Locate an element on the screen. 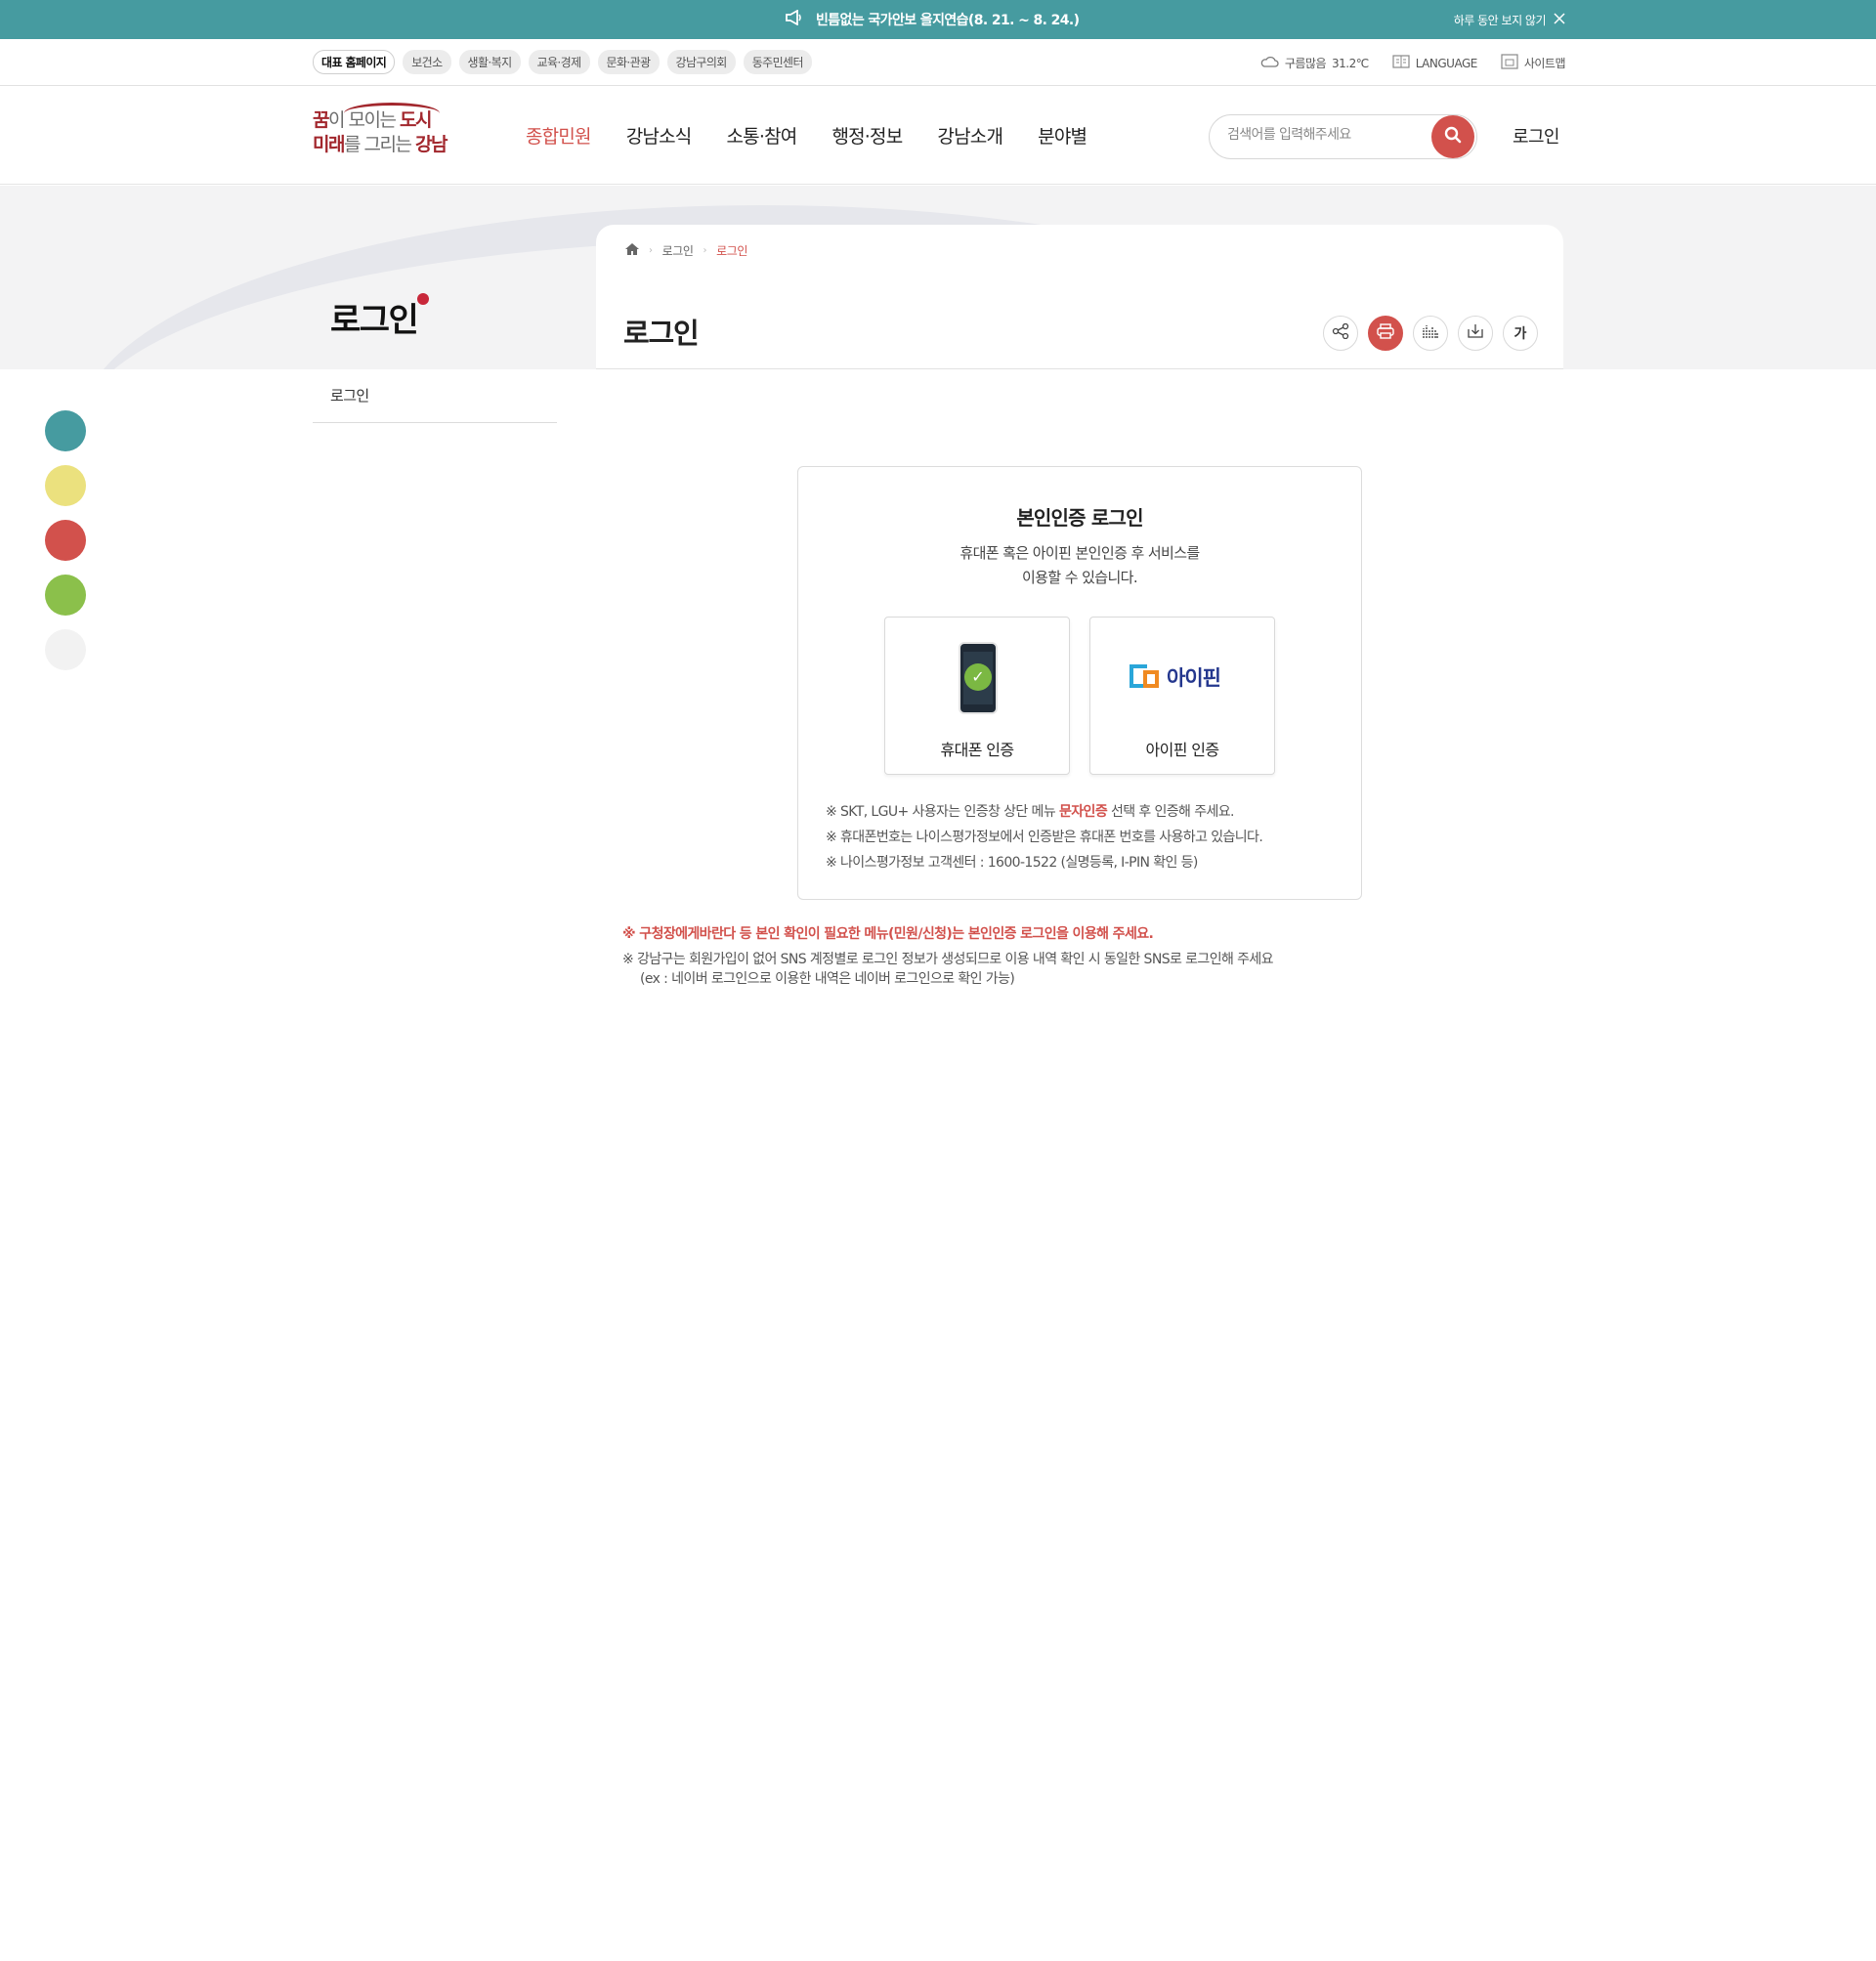  theme-color-dots is located at coordinates (65, 540).